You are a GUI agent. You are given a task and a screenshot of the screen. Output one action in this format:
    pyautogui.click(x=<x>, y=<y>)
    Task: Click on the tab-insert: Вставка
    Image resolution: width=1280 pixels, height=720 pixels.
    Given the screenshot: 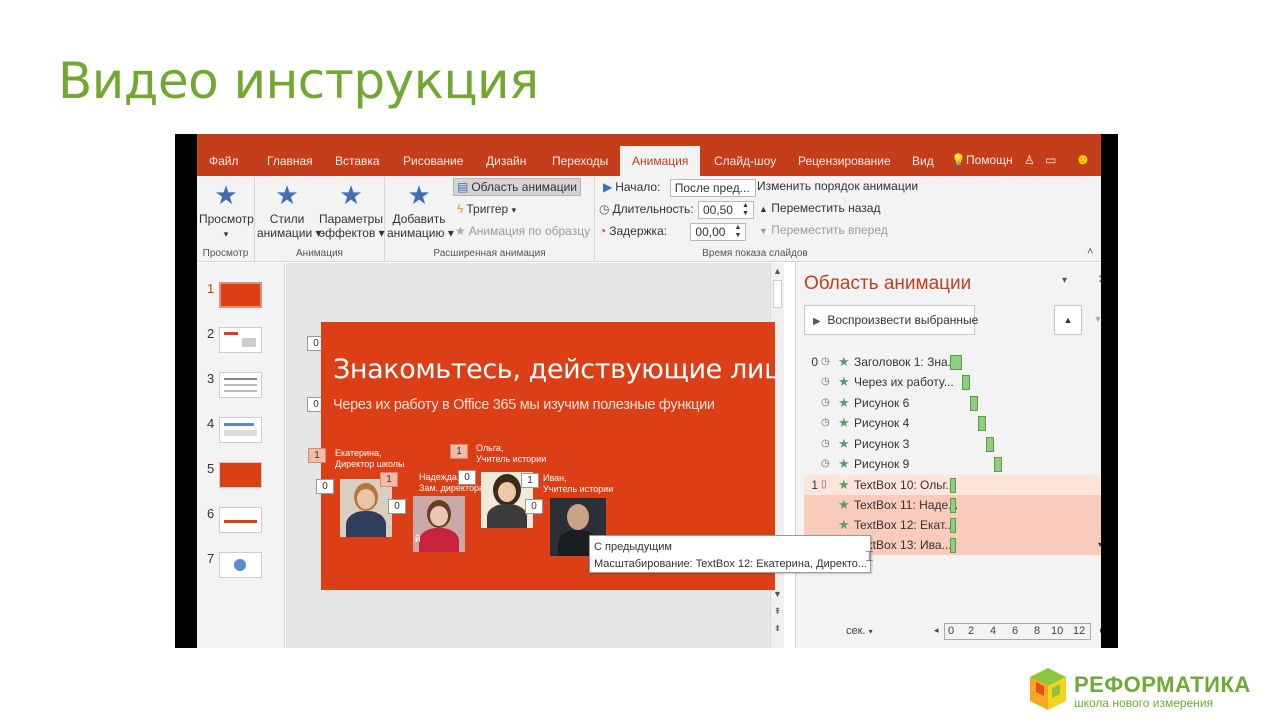 What is the action you would take?
    pyautogui.click(x=357, y=161)
    